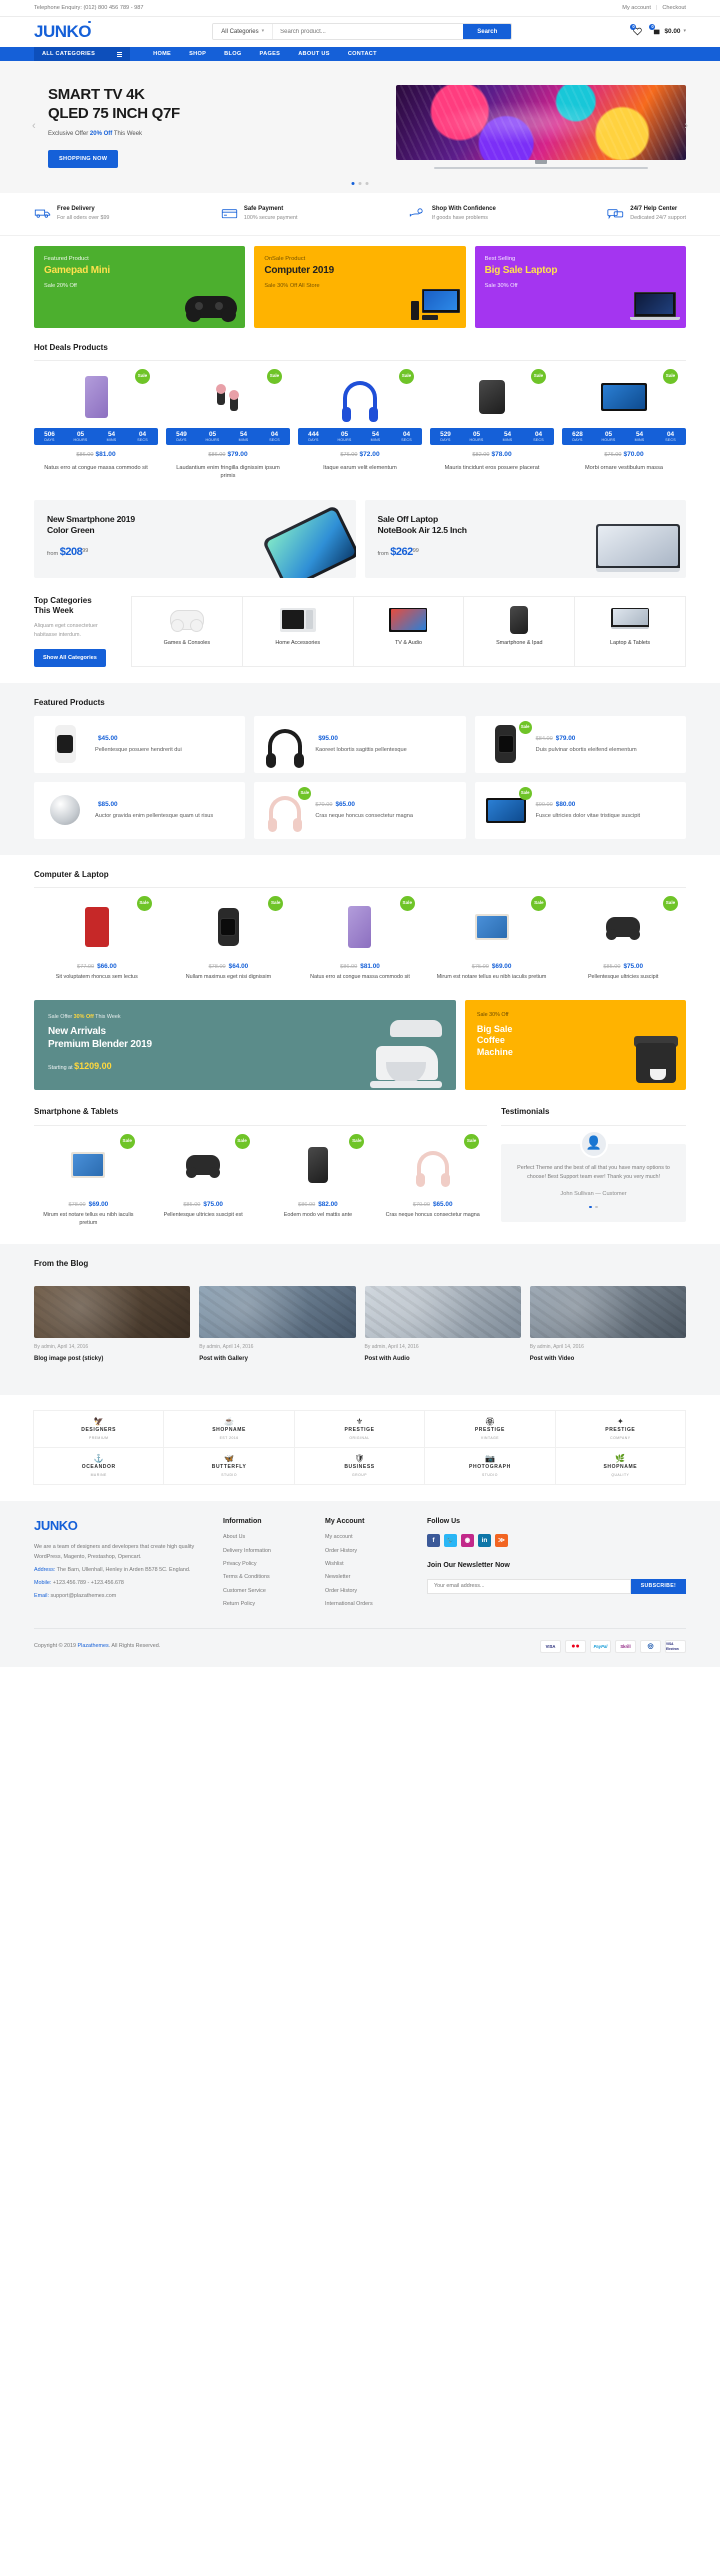  I want to click on brand-logo: 🦅 DESIGNERS PREMIUM, so click(99, 1429).